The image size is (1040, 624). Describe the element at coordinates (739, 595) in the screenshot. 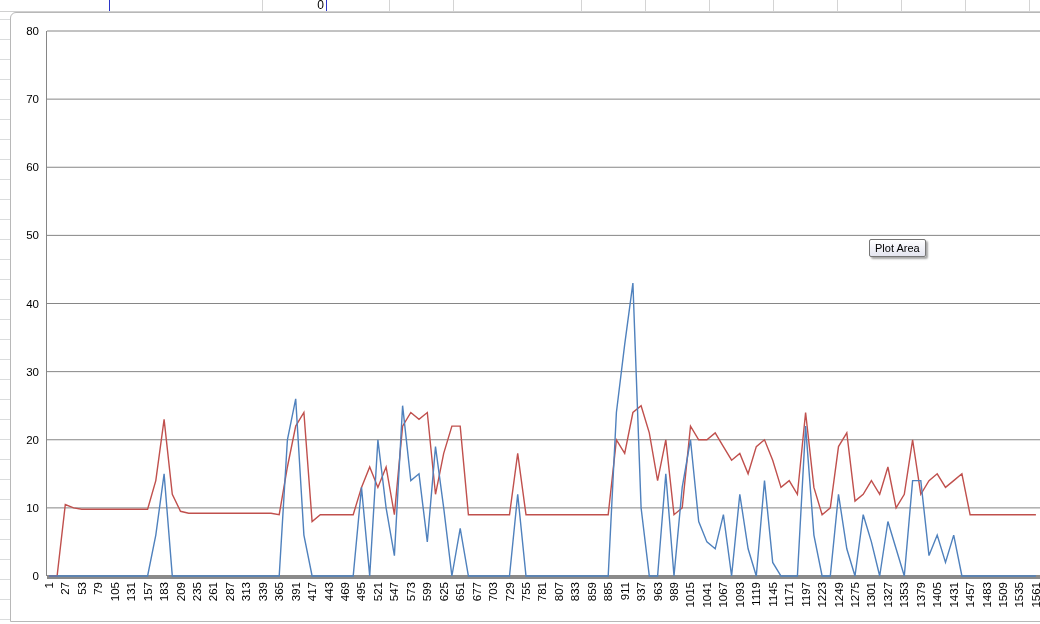

I see `x-axis-label: 1093` at that location.